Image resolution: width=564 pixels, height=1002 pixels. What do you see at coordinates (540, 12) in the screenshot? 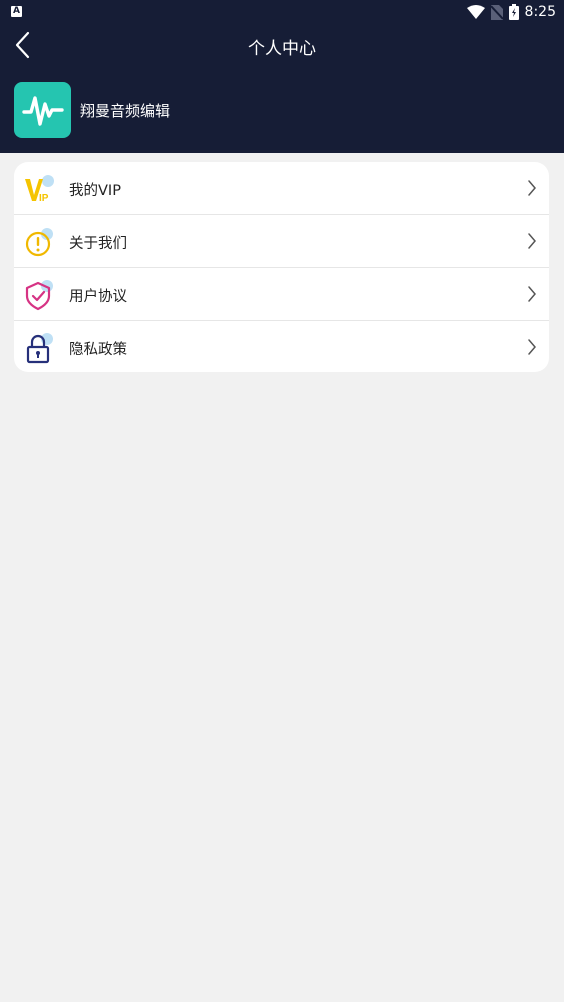
I see `status-time: 8:25` at bounding box center [540, 12].